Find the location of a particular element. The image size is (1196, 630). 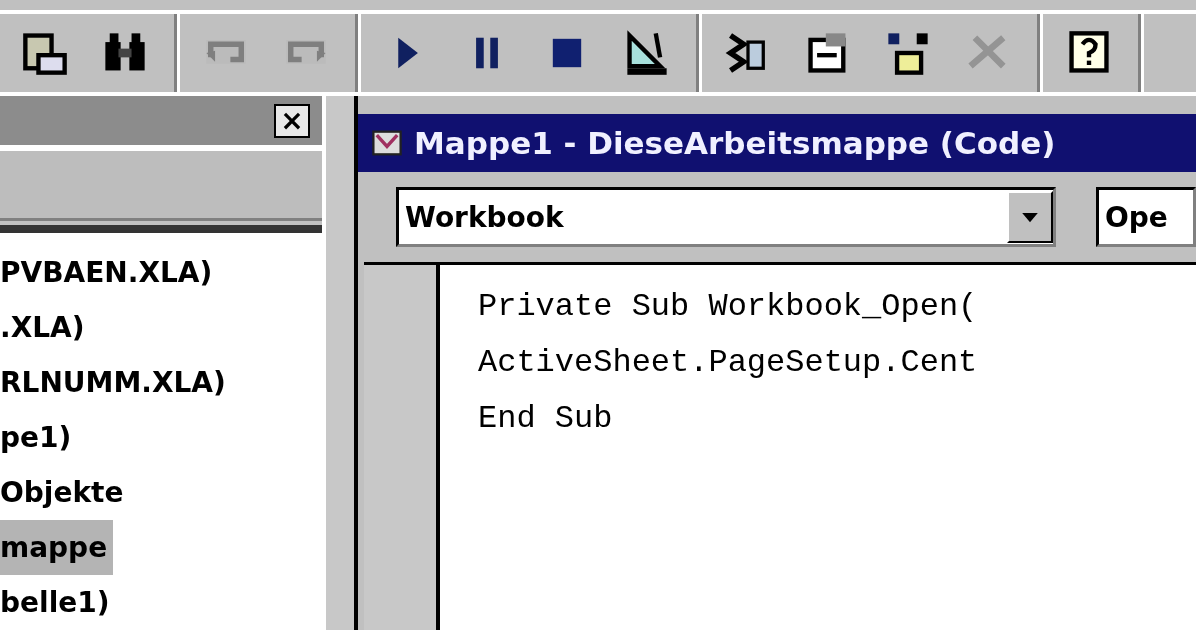

tree-item: PVBAEN.XLA) is located at coordinates (109, 272).